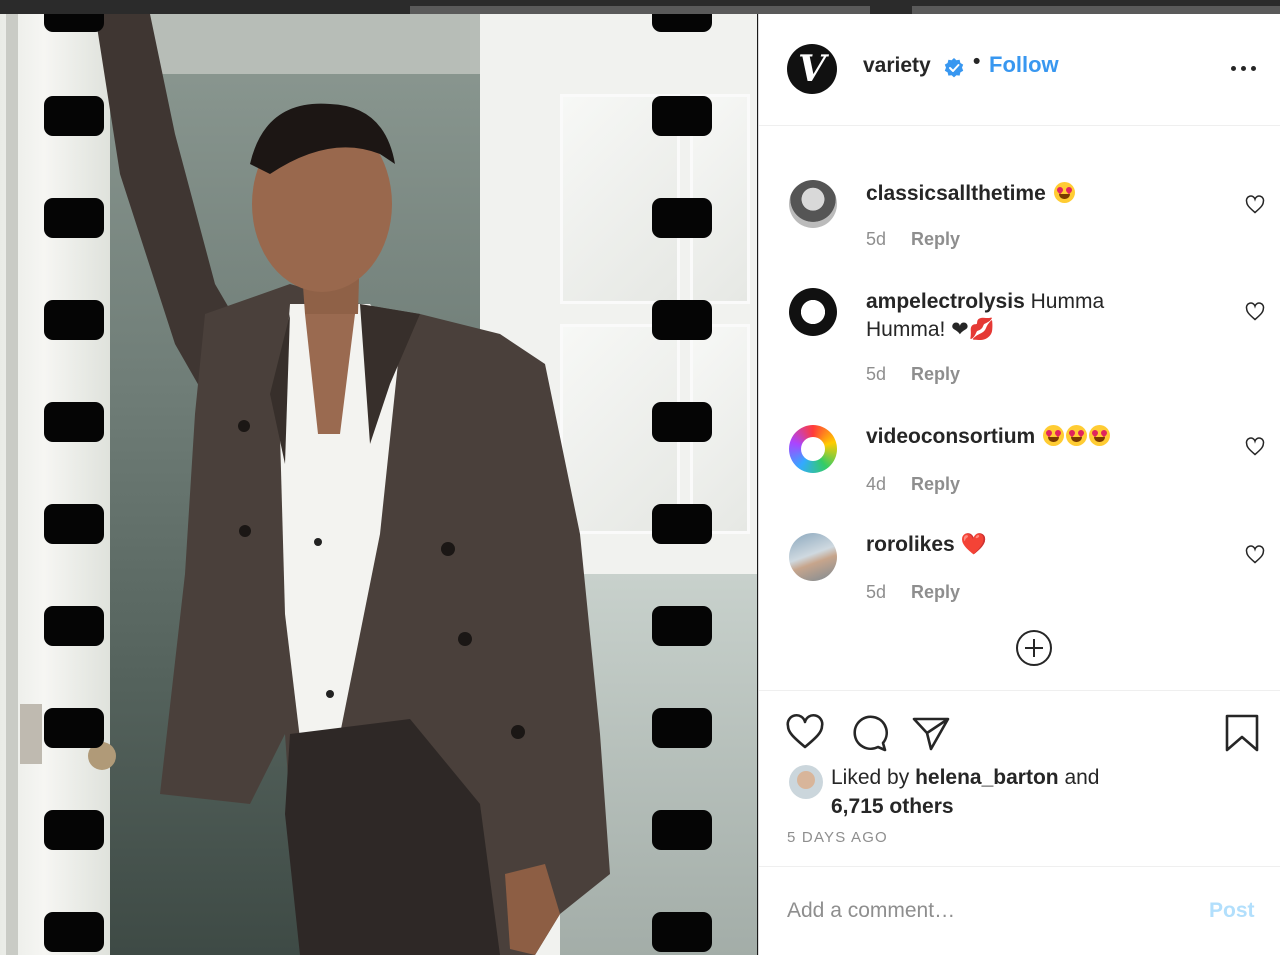 The image size is (1280, 955). I want to click on comment-icon, so click(869, 733).